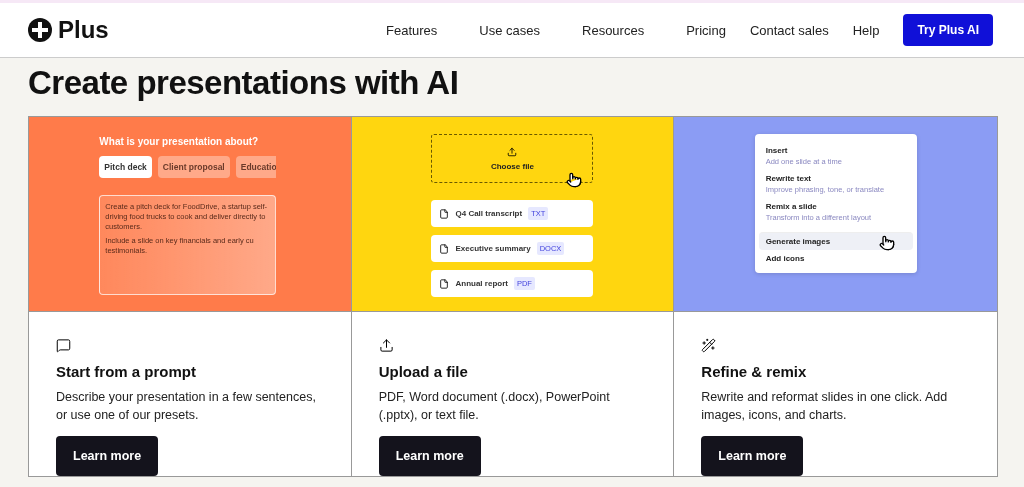  What do you see at coordinates (423, 371) in the screenshot?
I see `card-heading: Upload a file` at bounding box center [423, 371].